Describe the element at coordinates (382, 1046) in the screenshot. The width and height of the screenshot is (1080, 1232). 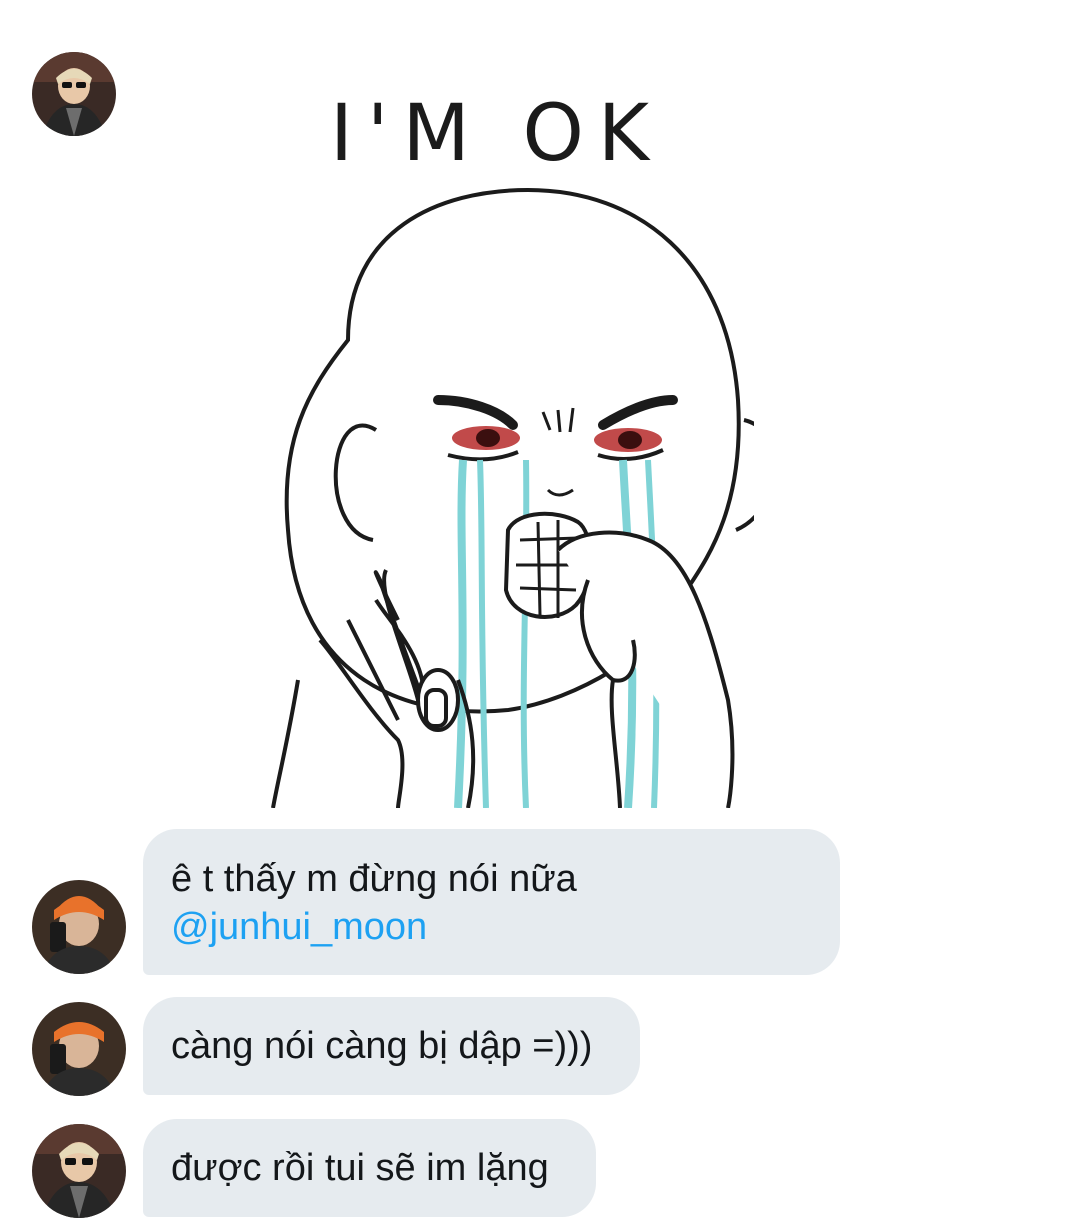
I see `message-text: càng nói càng bị dập =)))` at that location.